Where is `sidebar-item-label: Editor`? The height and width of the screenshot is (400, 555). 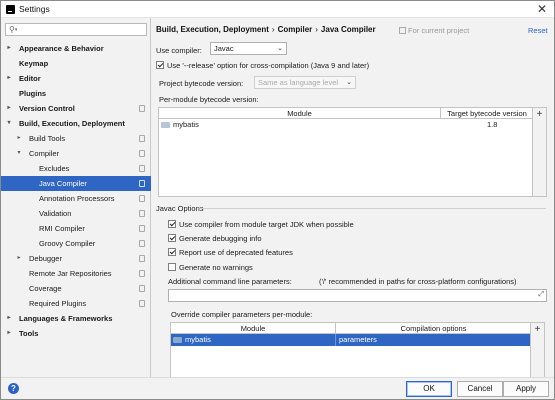 sidebar-item-label: Editor is located at coordinates (30, 78).